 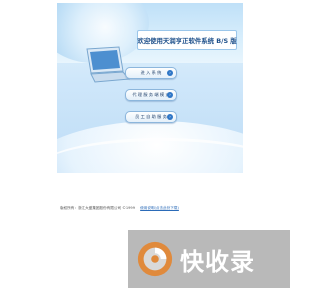 I want to click on enter-system-label: 进 入 系 统, so click(x=151, y=72).